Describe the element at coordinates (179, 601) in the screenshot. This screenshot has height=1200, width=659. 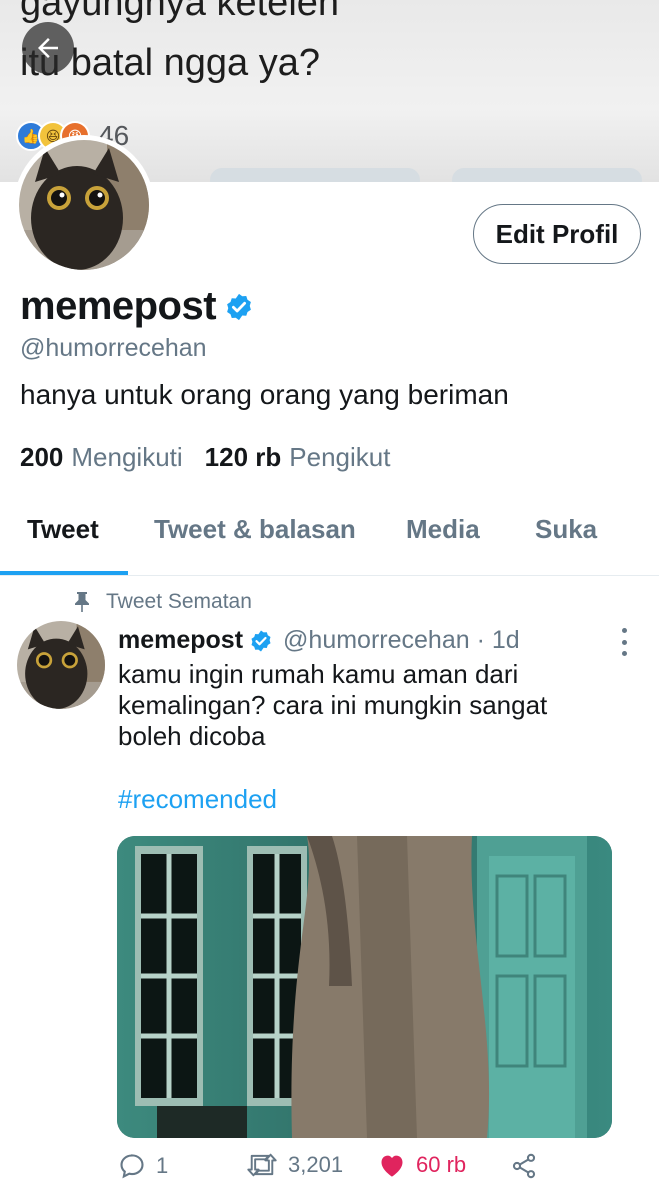
I see `pinned-label-text: Tweet Sematan` at that location.